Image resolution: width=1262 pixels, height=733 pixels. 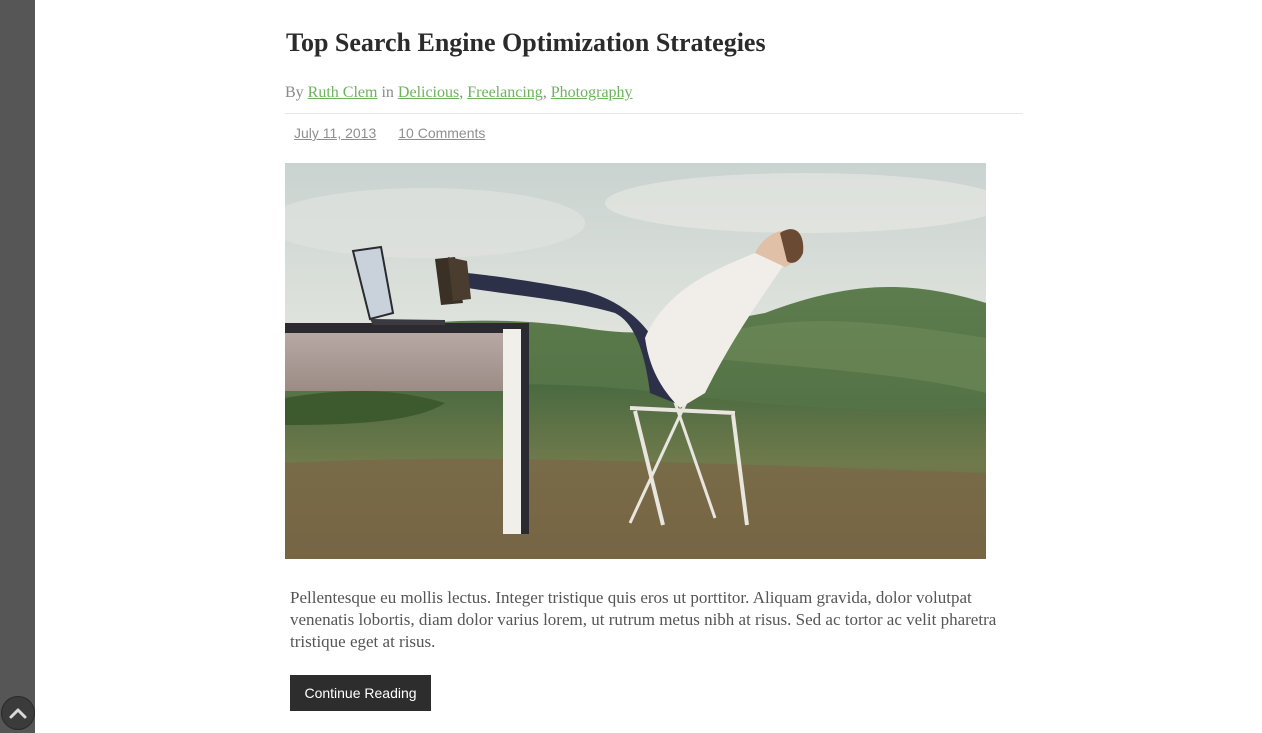 What do you see at coordinates (294, 92) in the screenshot?
I see `byline-by-text: By` at bounding box center [294, 92].